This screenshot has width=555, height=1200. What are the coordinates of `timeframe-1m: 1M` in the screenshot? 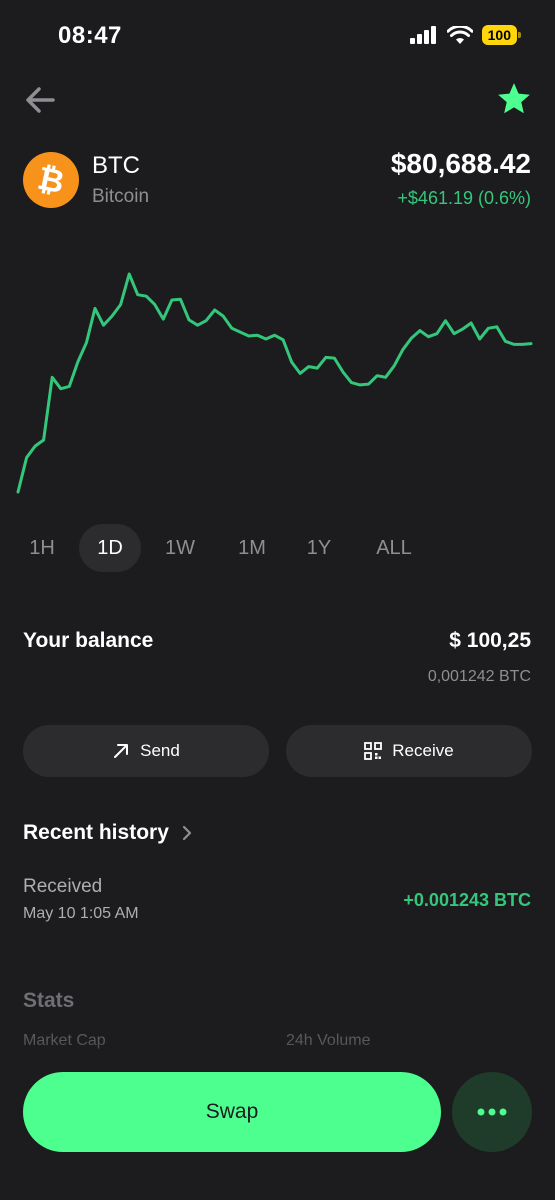 It's located at (252, 548).